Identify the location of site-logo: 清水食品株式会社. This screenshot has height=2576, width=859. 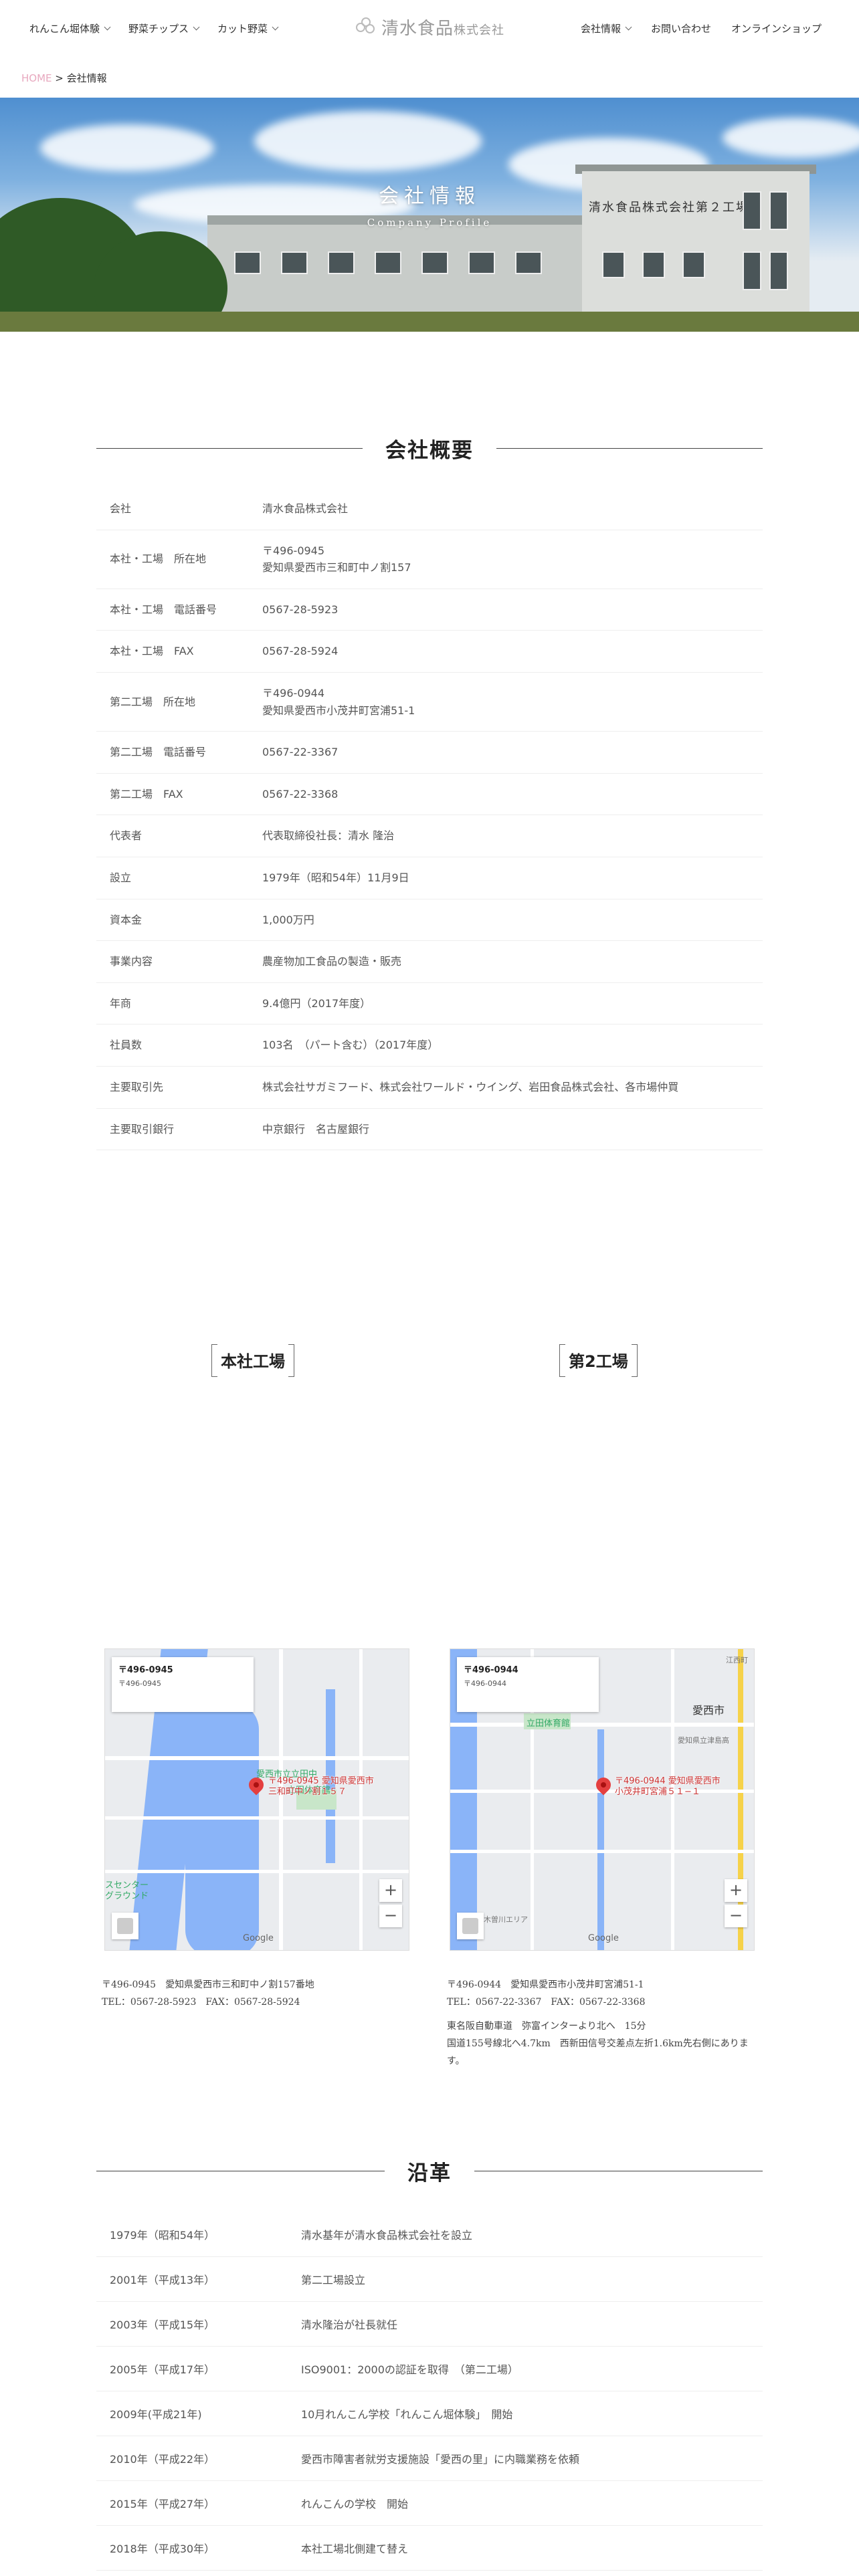
(430, 27).